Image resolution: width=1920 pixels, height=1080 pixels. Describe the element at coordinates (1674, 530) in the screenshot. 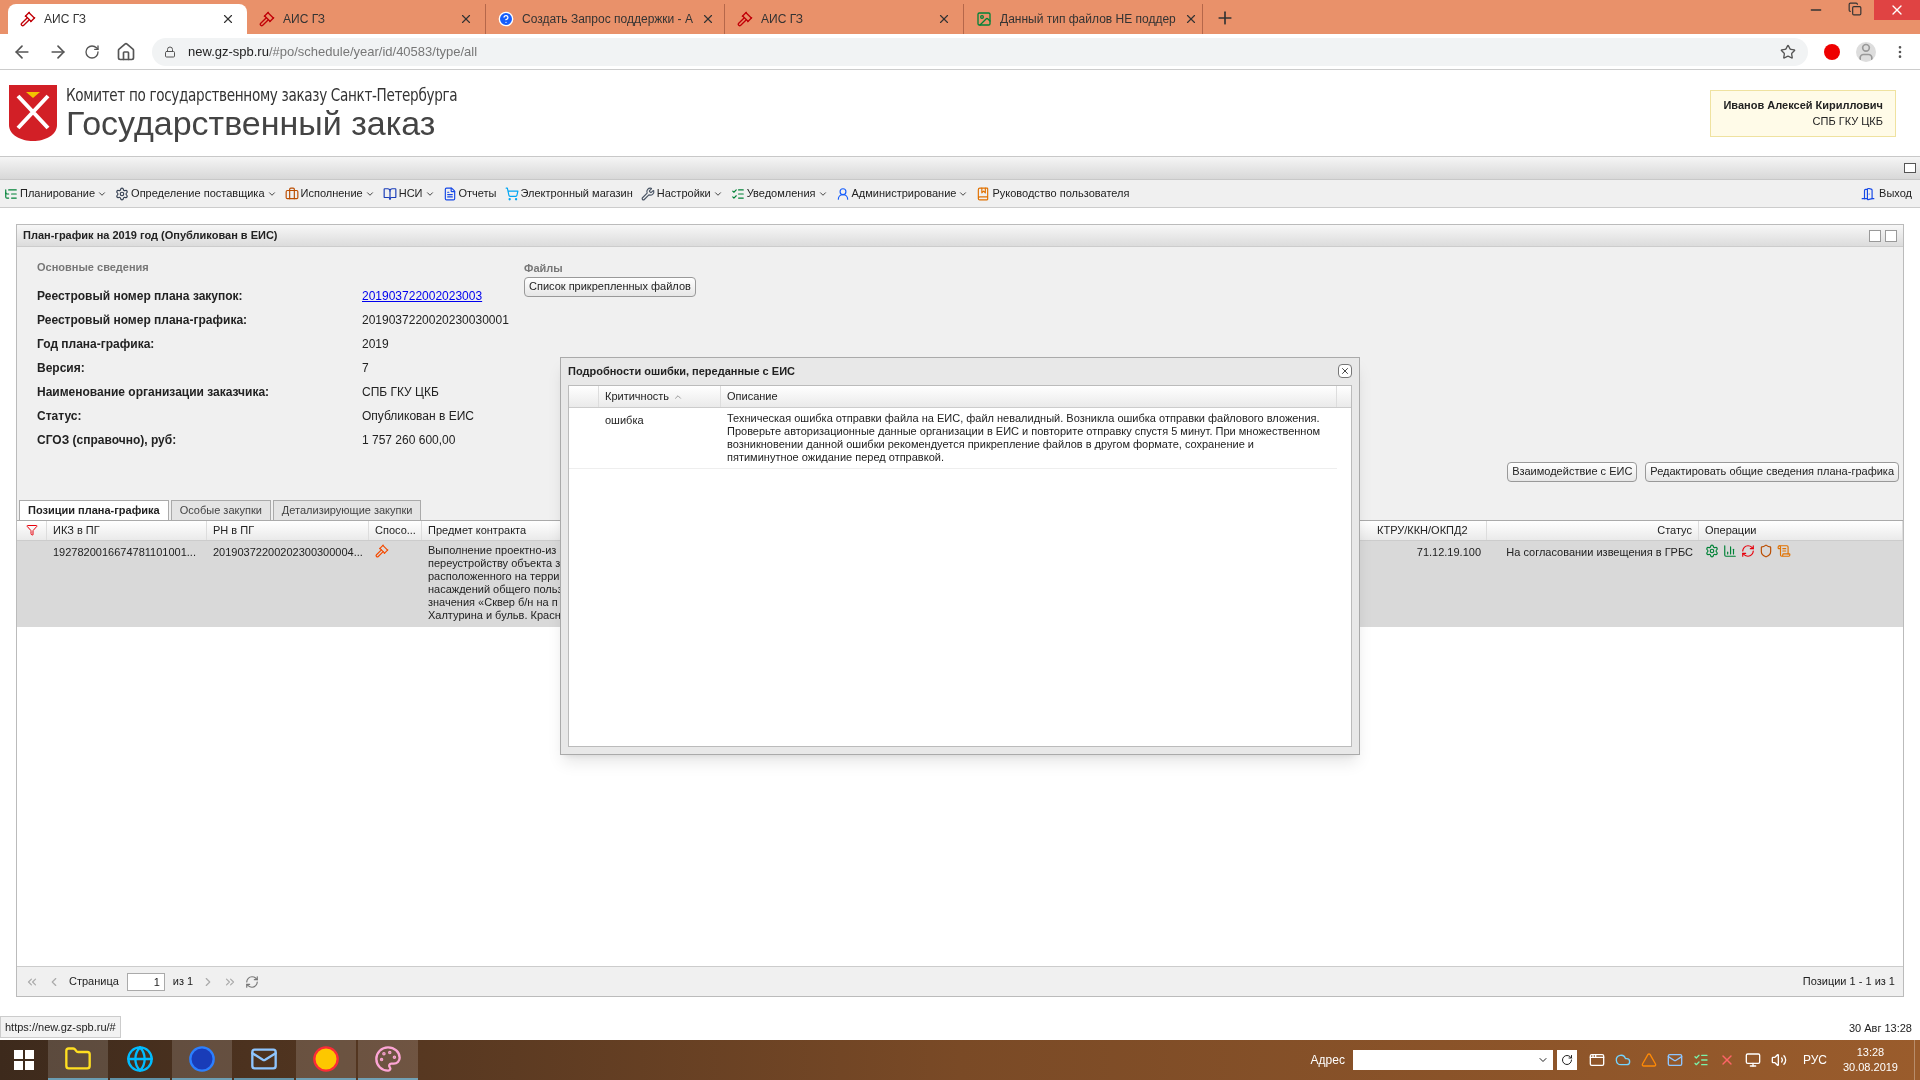

I see `column-header: Статус` at that location.